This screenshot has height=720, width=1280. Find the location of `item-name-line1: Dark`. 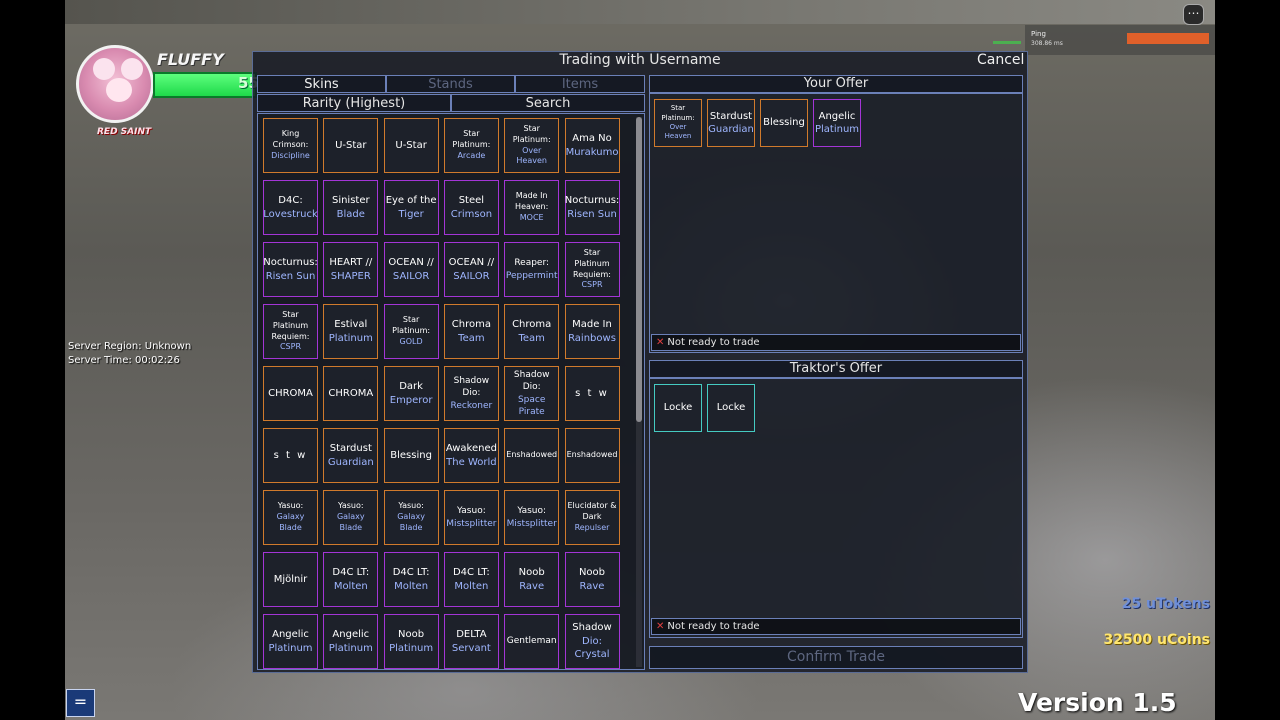

item-name-line1: Dark is located at coordinates (411, 386).